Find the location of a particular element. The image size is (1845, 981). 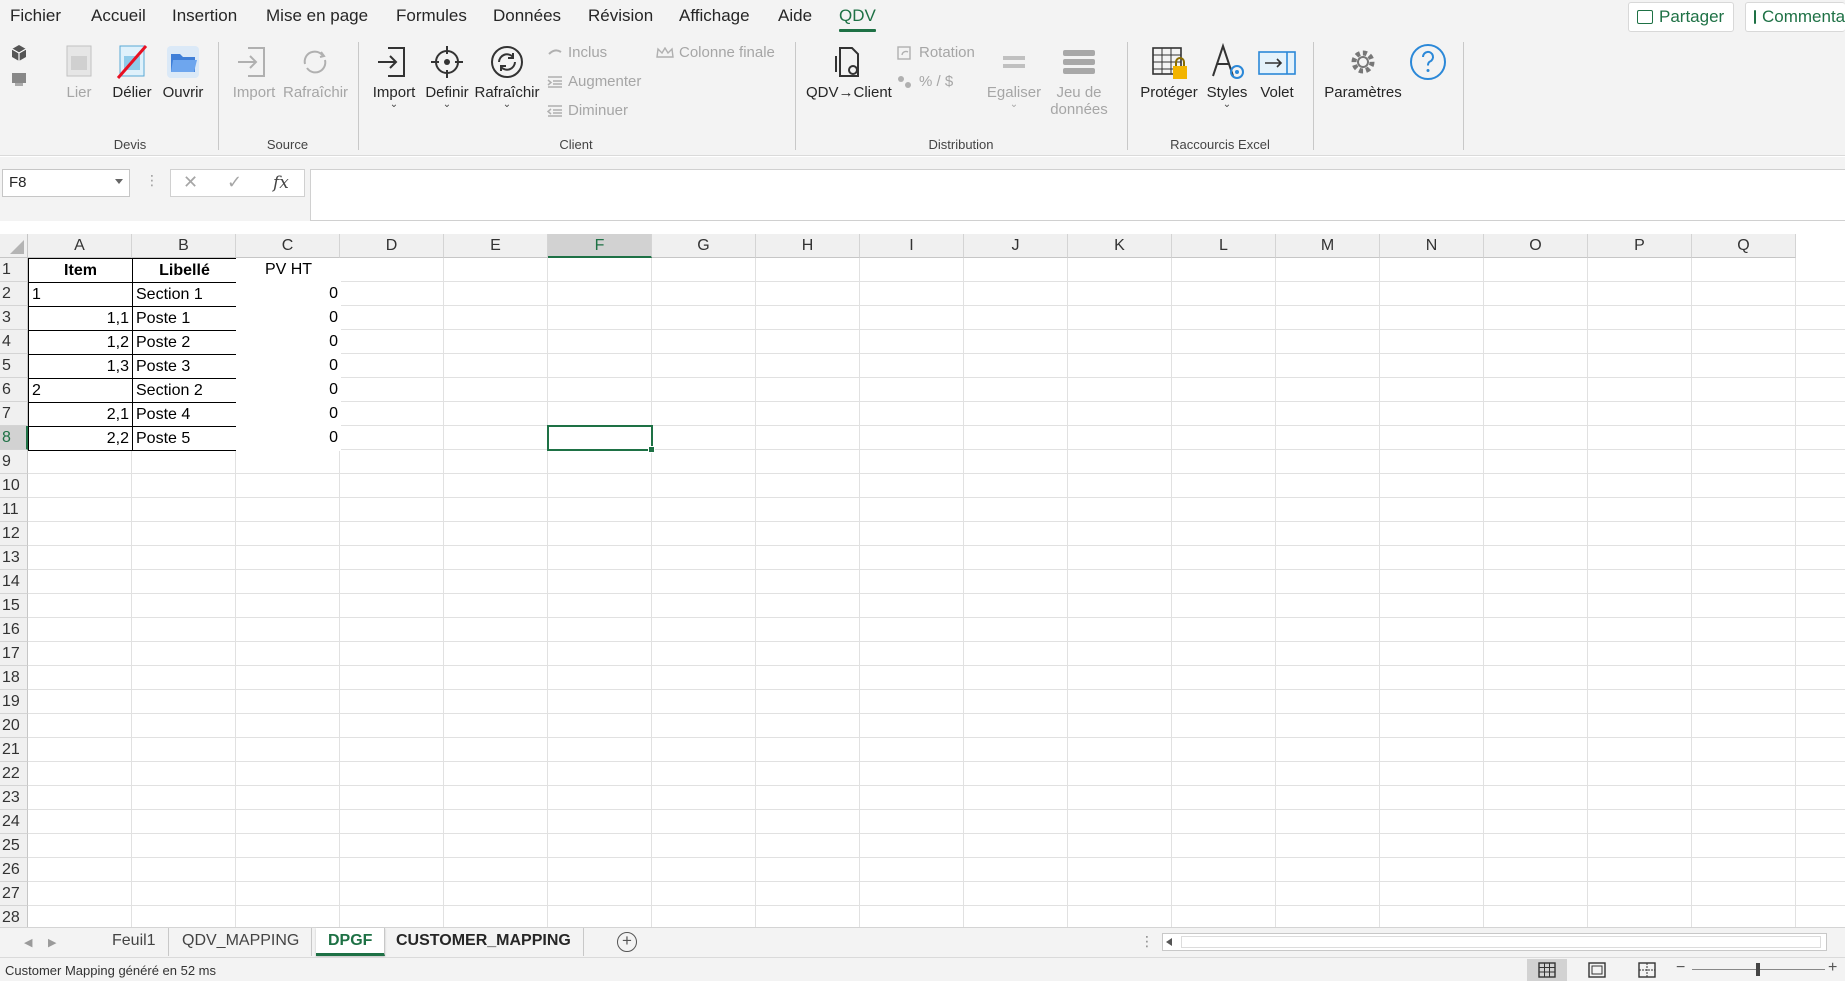

name-box: F8 is located at coordinates (66, 183).